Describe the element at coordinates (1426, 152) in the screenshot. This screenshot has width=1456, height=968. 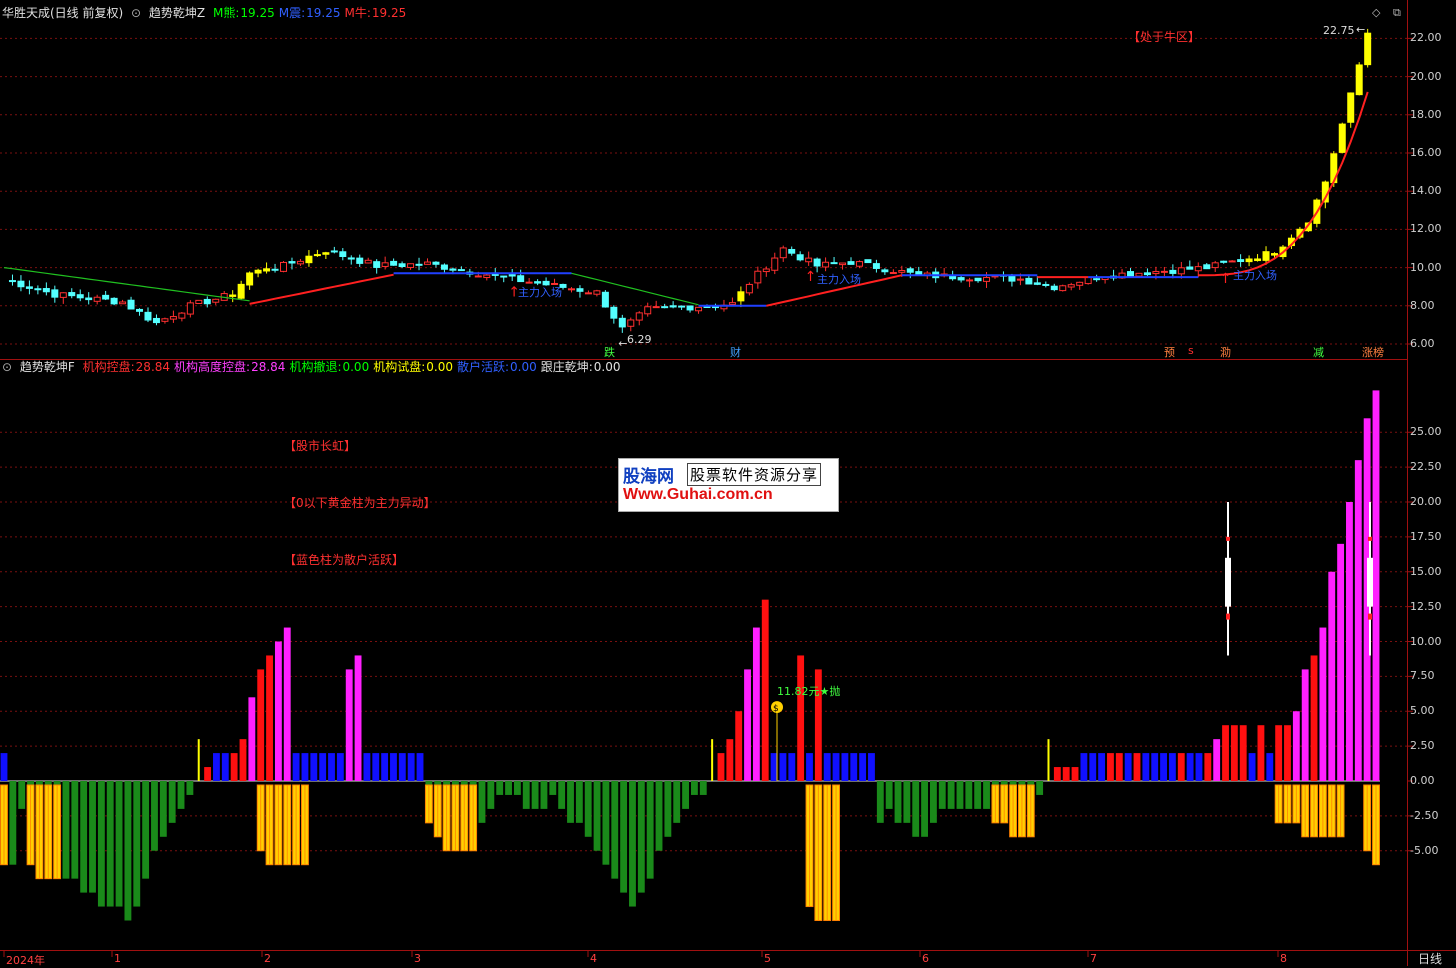
I see `y-tick-label: 16.00` at that location.